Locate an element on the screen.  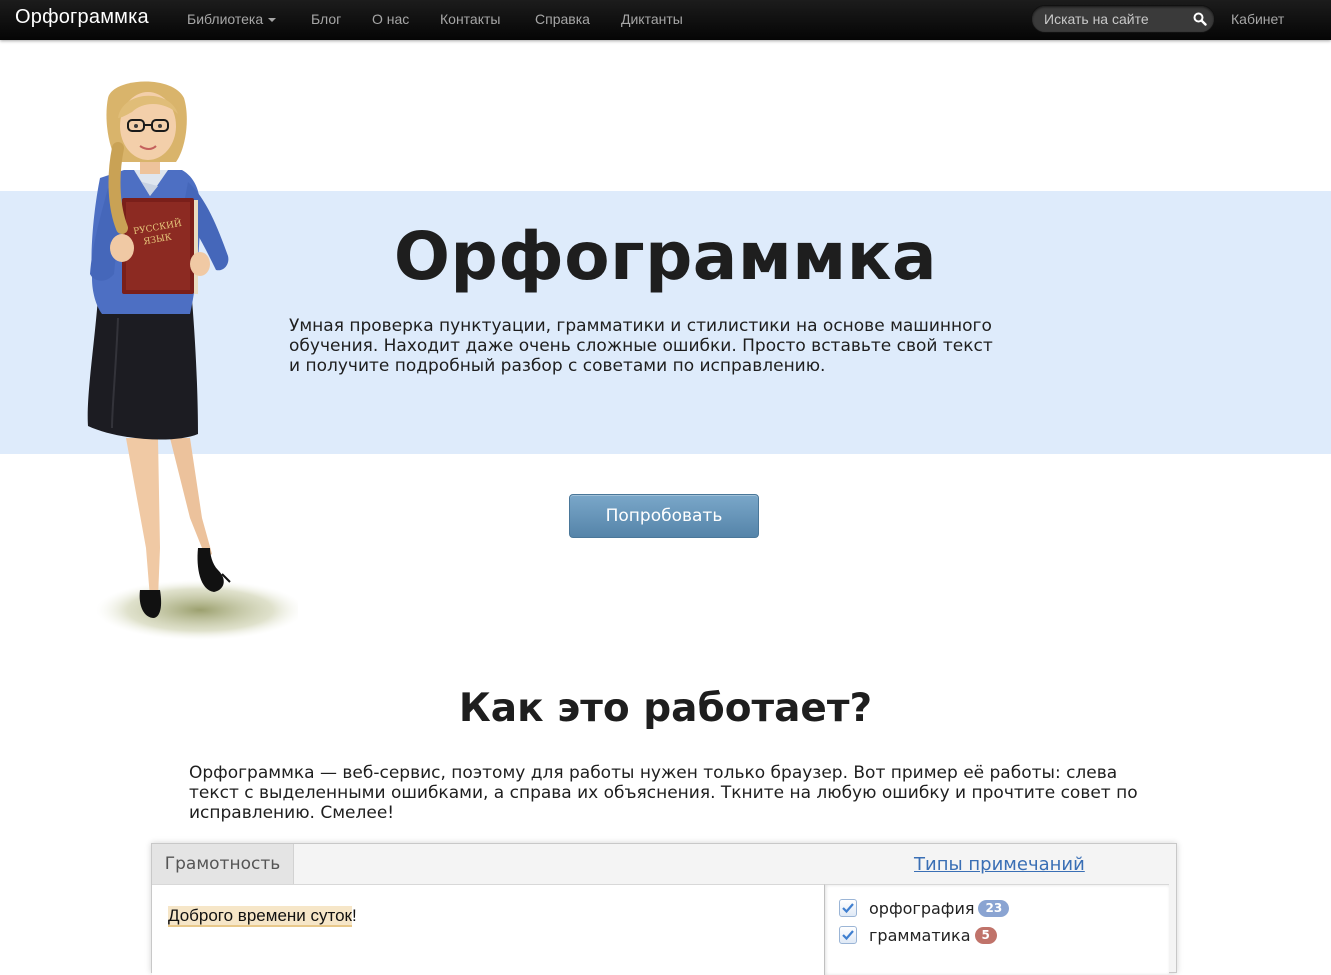
editor-text: Доброго времени суток! is located at coordinates (262, 916).